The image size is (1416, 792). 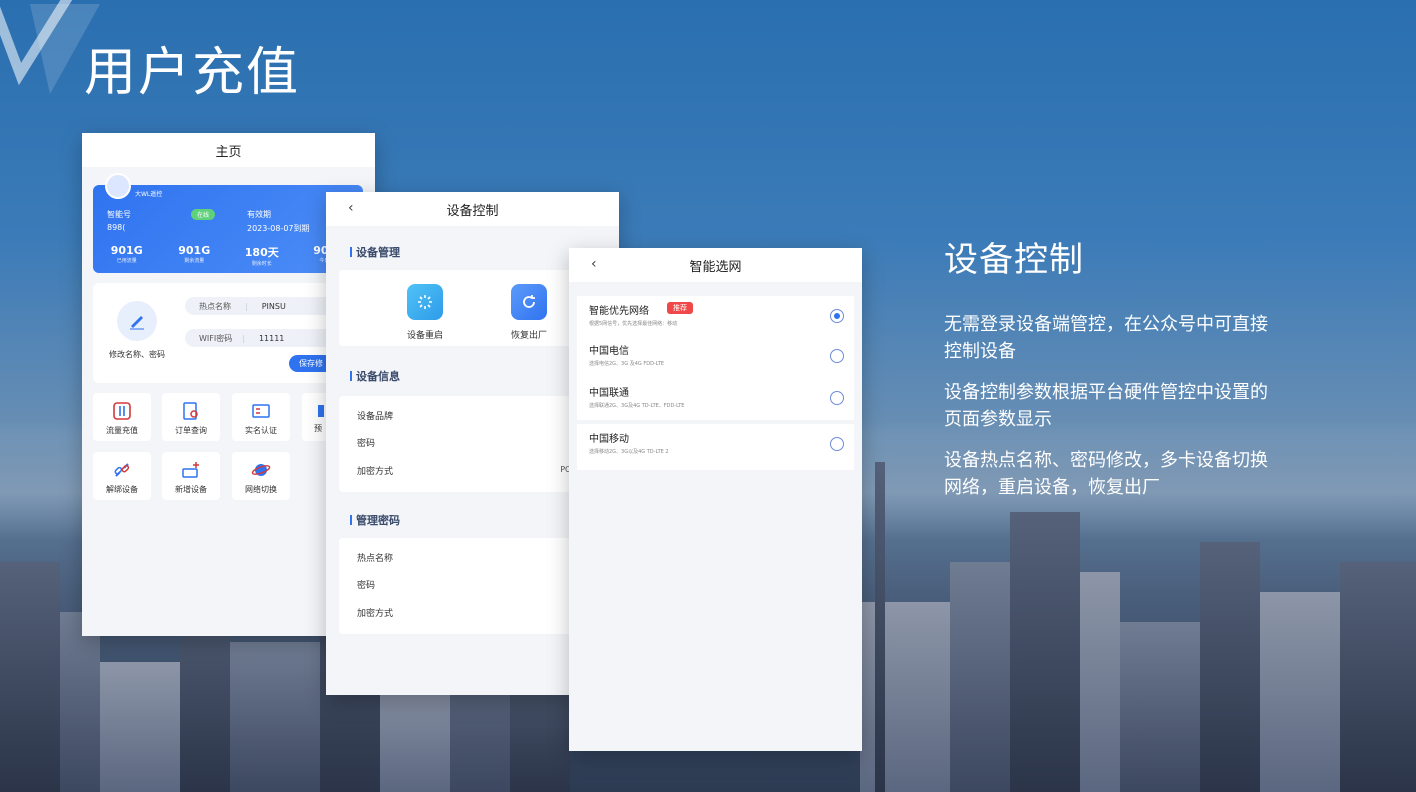 I want to click on add-router-icon, so click(x=190, y=470).